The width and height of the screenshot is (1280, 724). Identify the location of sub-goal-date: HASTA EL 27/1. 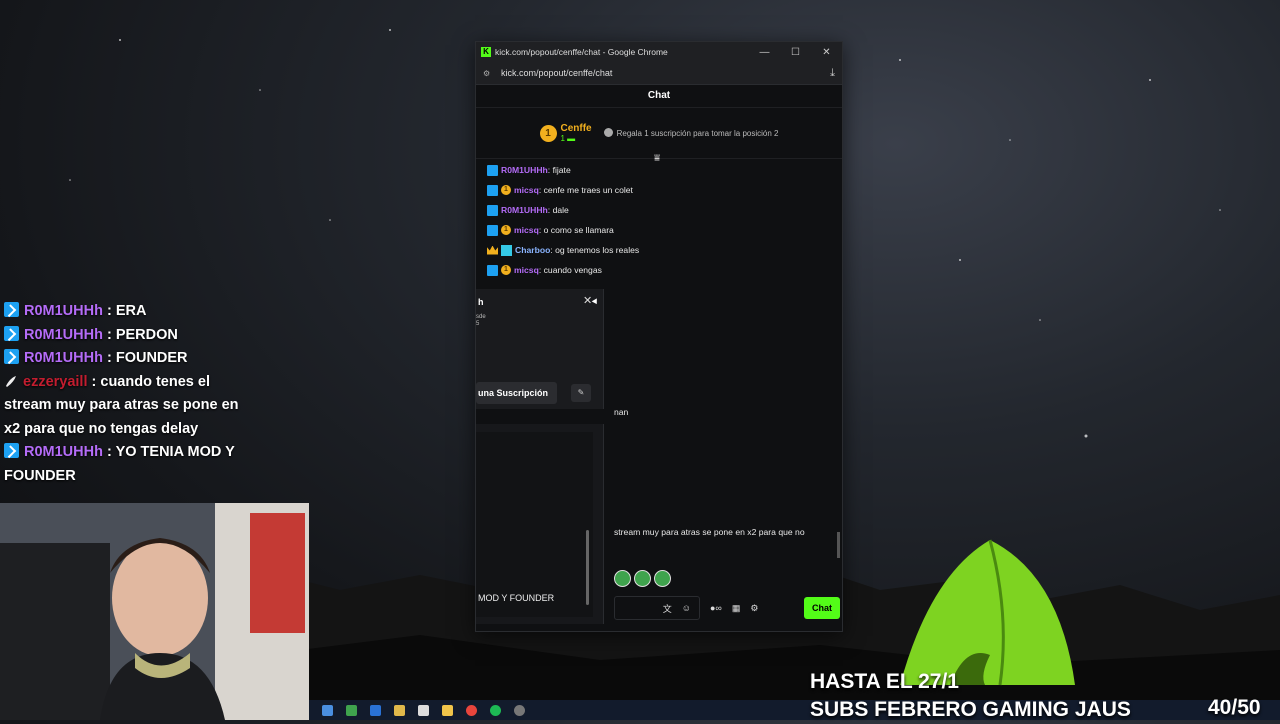
(884, 681).